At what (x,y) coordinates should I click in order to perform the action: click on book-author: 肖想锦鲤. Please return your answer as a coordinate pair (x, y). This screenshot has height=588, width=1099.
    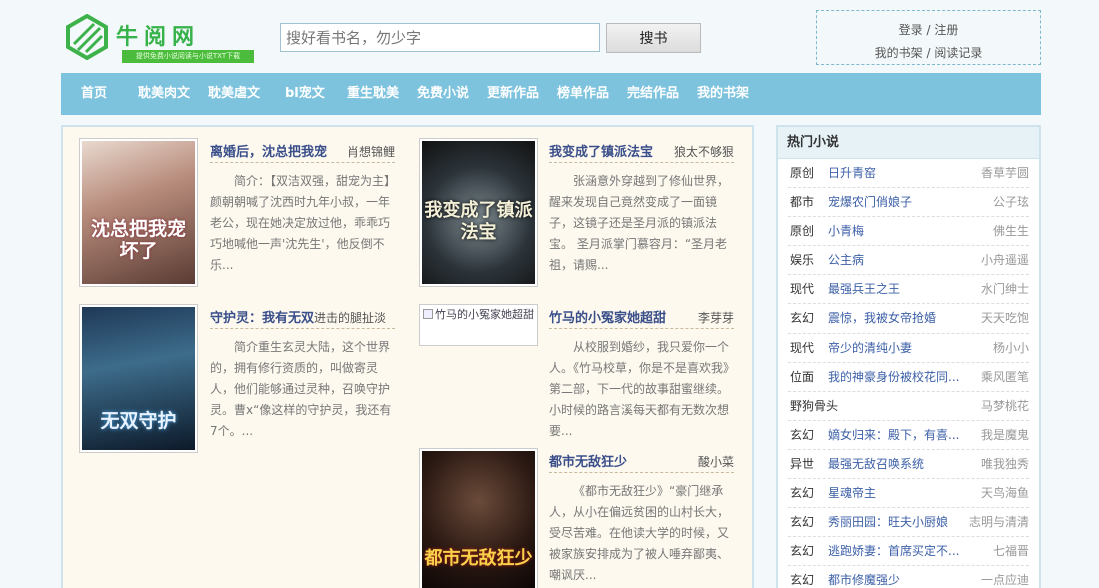
    Looking at the image, I should click on (371, 151).